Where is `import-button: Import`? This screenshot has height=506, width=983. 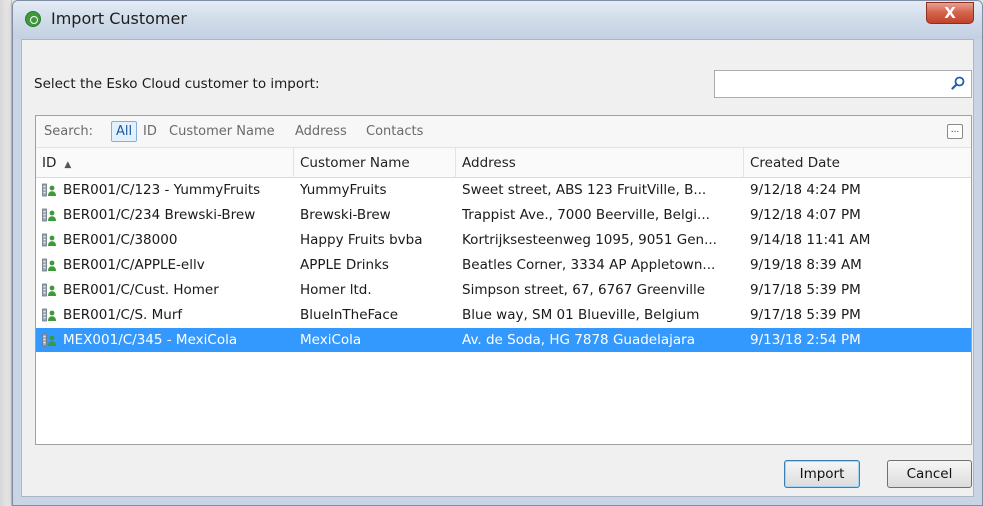 import-button: Import is located at coordinates (822, 474).